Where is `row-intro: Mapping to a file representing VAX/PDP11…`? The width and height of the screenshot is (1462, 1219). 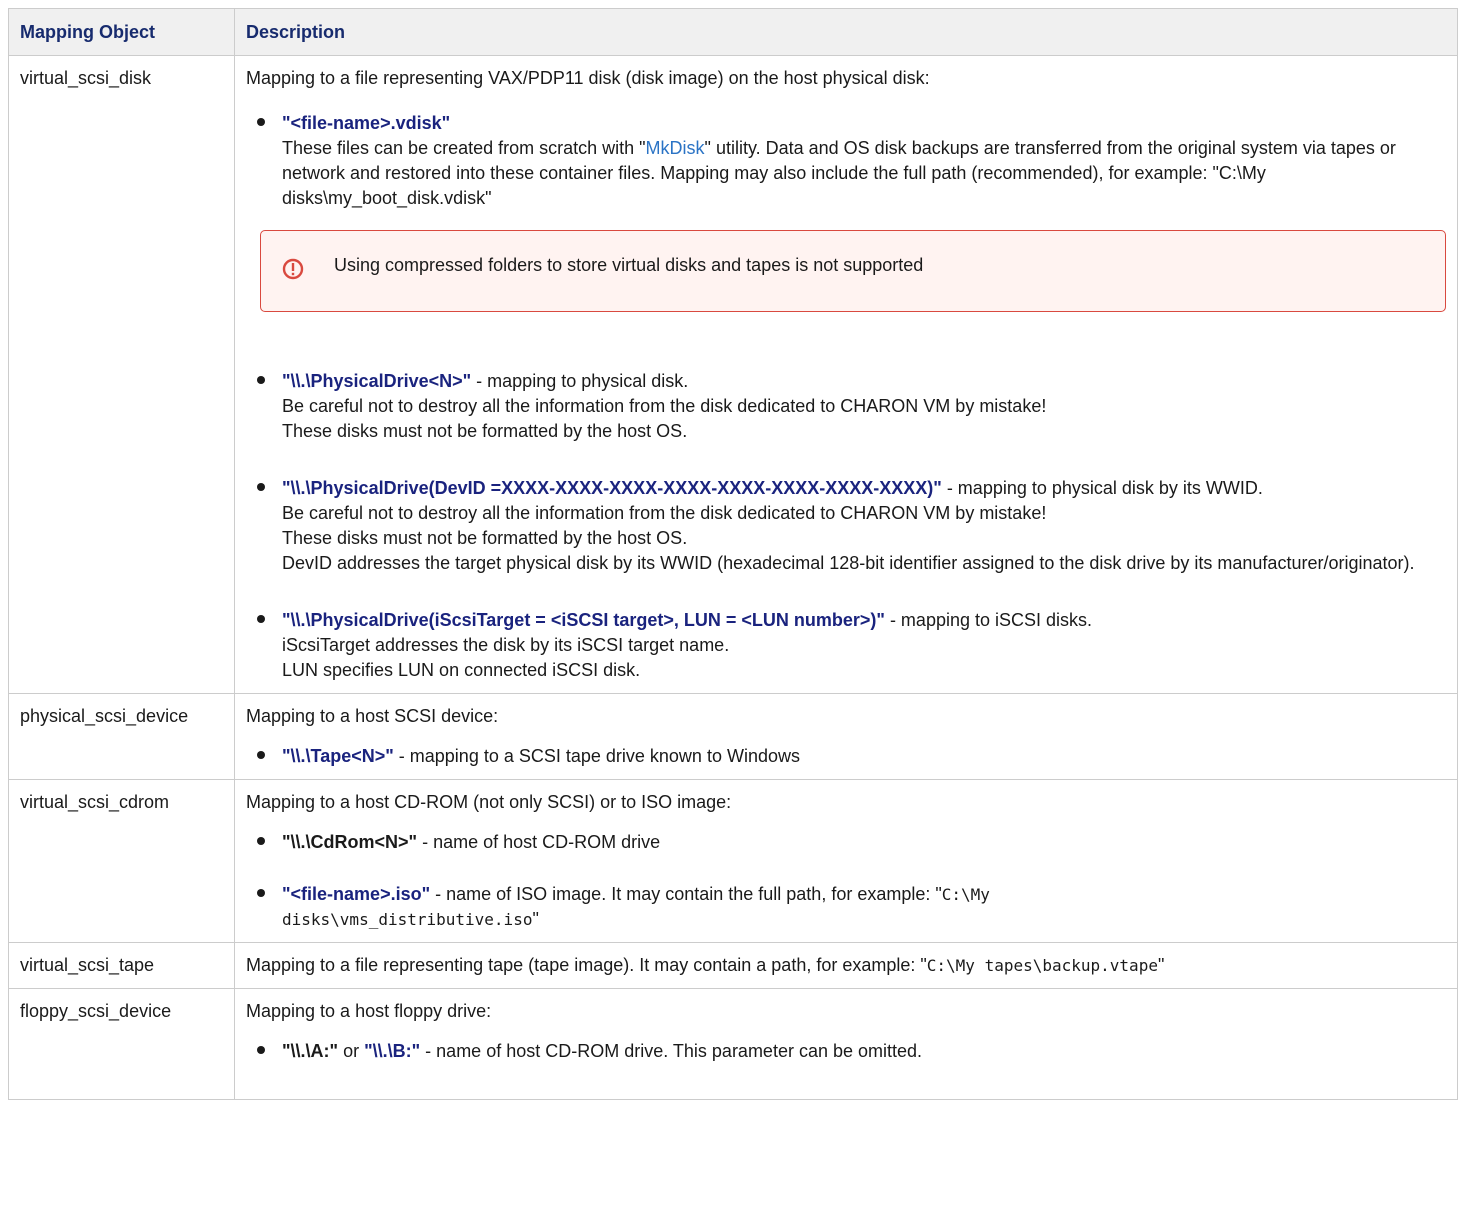 row-intro: Mapping to a file representing VAX/PDP11… is located at coordinates (588, 78).